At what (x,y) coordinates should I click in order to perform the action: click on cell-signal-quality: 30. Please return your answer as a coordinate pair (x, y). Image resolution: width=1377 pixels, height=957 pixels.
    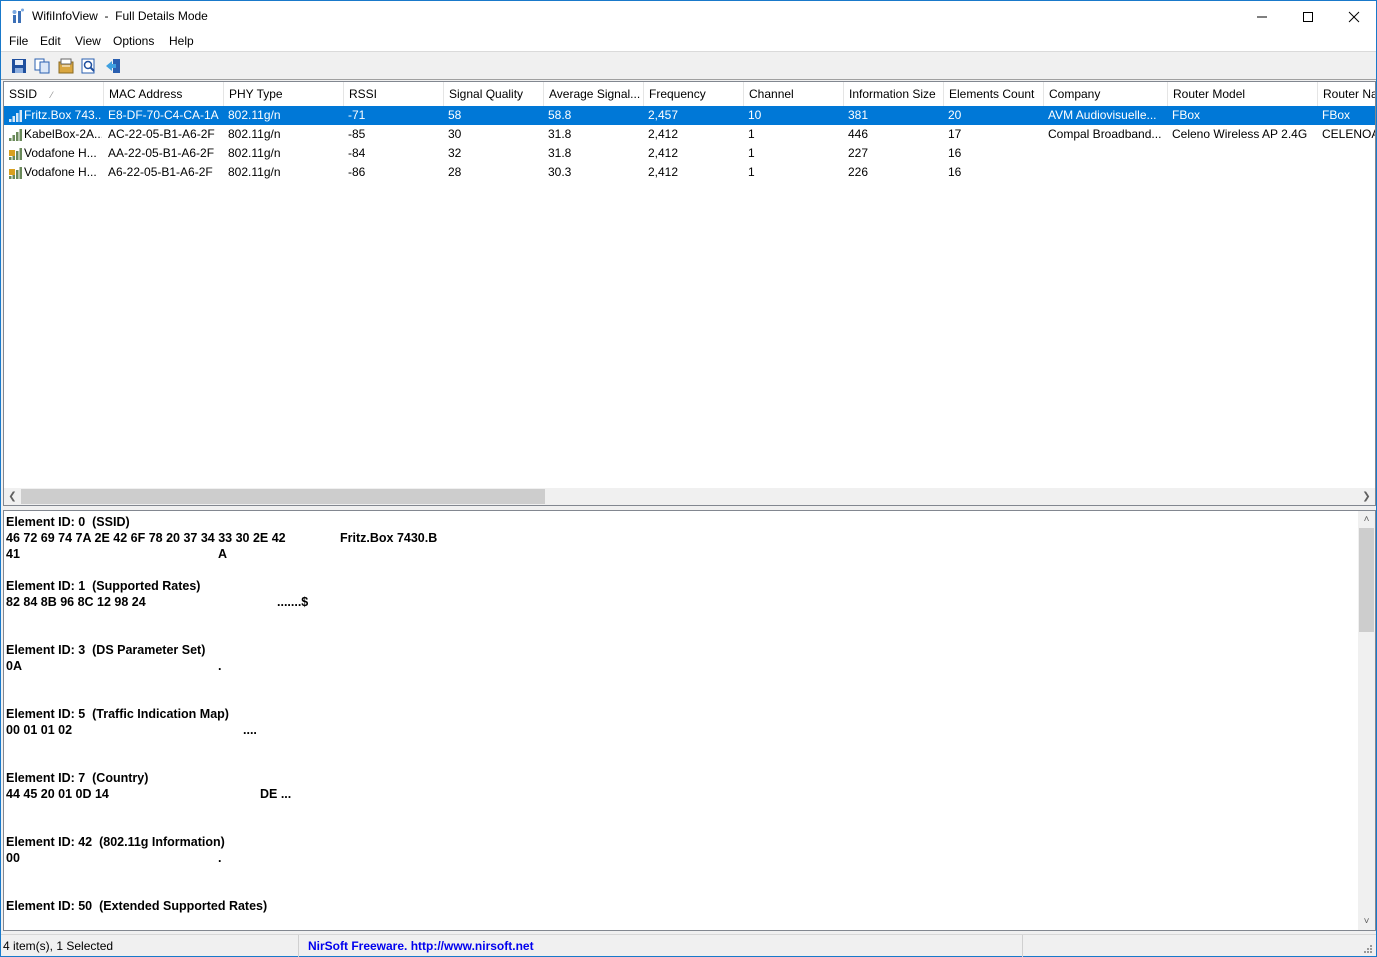
    Looking at the image, I should click on (455, 134).